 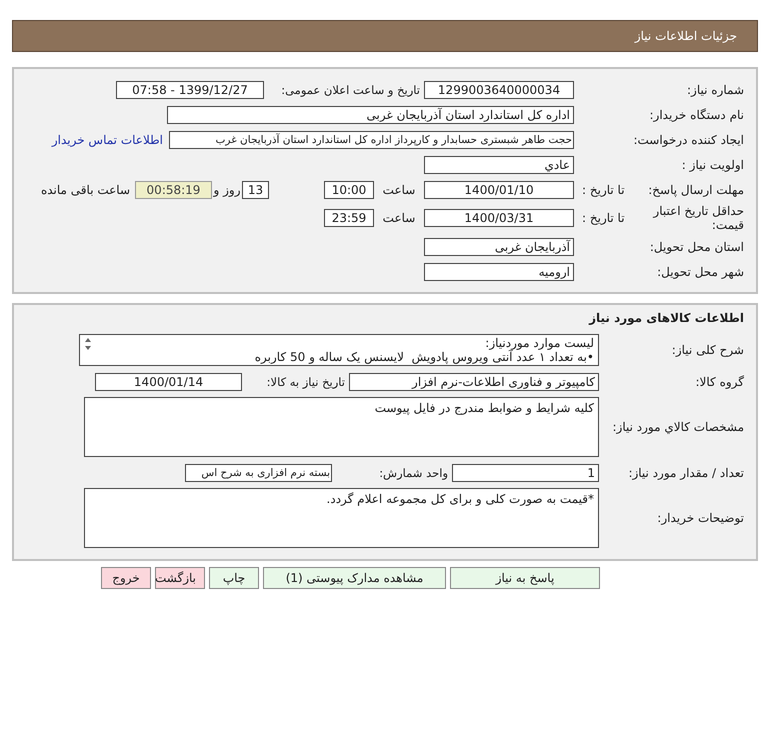 I want to click on city-field: ارومیه, so click(x=499, y=271).